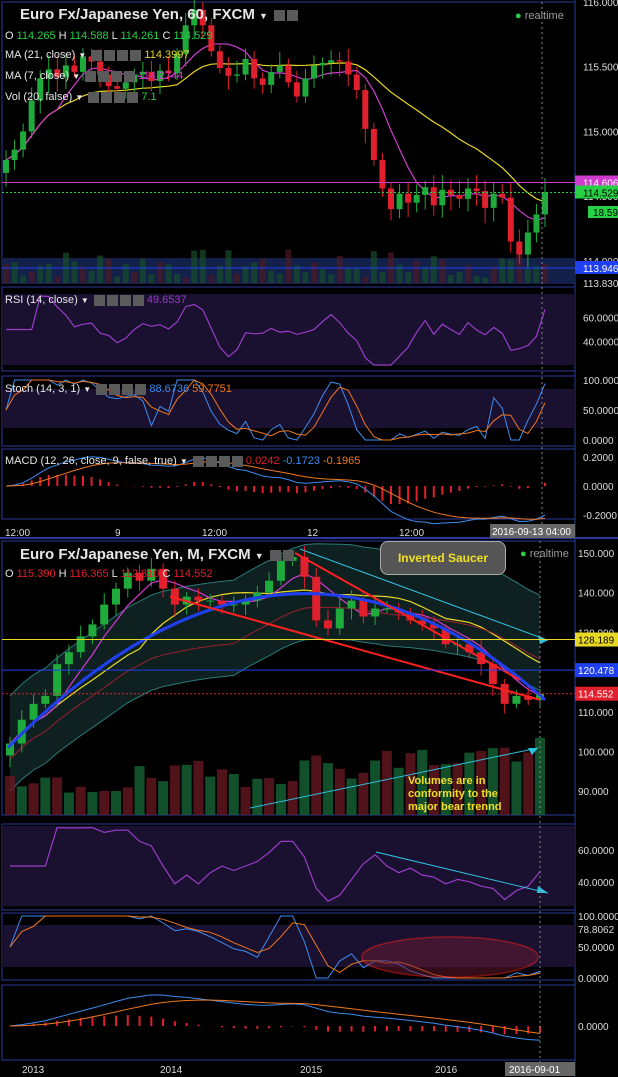 This screenshot has width=618, height=1077. What do you see at coordinates (535, 1070) in the screenshot?
I see `x-cursor-label: 2016-09-01` at bounding box center [535, 1070].